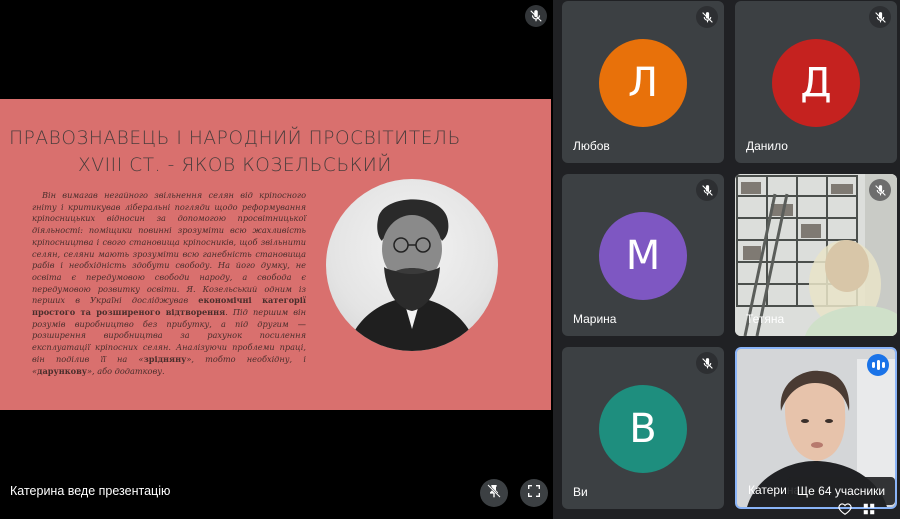 The height and width of the screenshot is (519, 900). What do you see at coordinates (878, 365) in the screenshot?
I see `speaking-indicator-icon` at bounding box center [878, 365].